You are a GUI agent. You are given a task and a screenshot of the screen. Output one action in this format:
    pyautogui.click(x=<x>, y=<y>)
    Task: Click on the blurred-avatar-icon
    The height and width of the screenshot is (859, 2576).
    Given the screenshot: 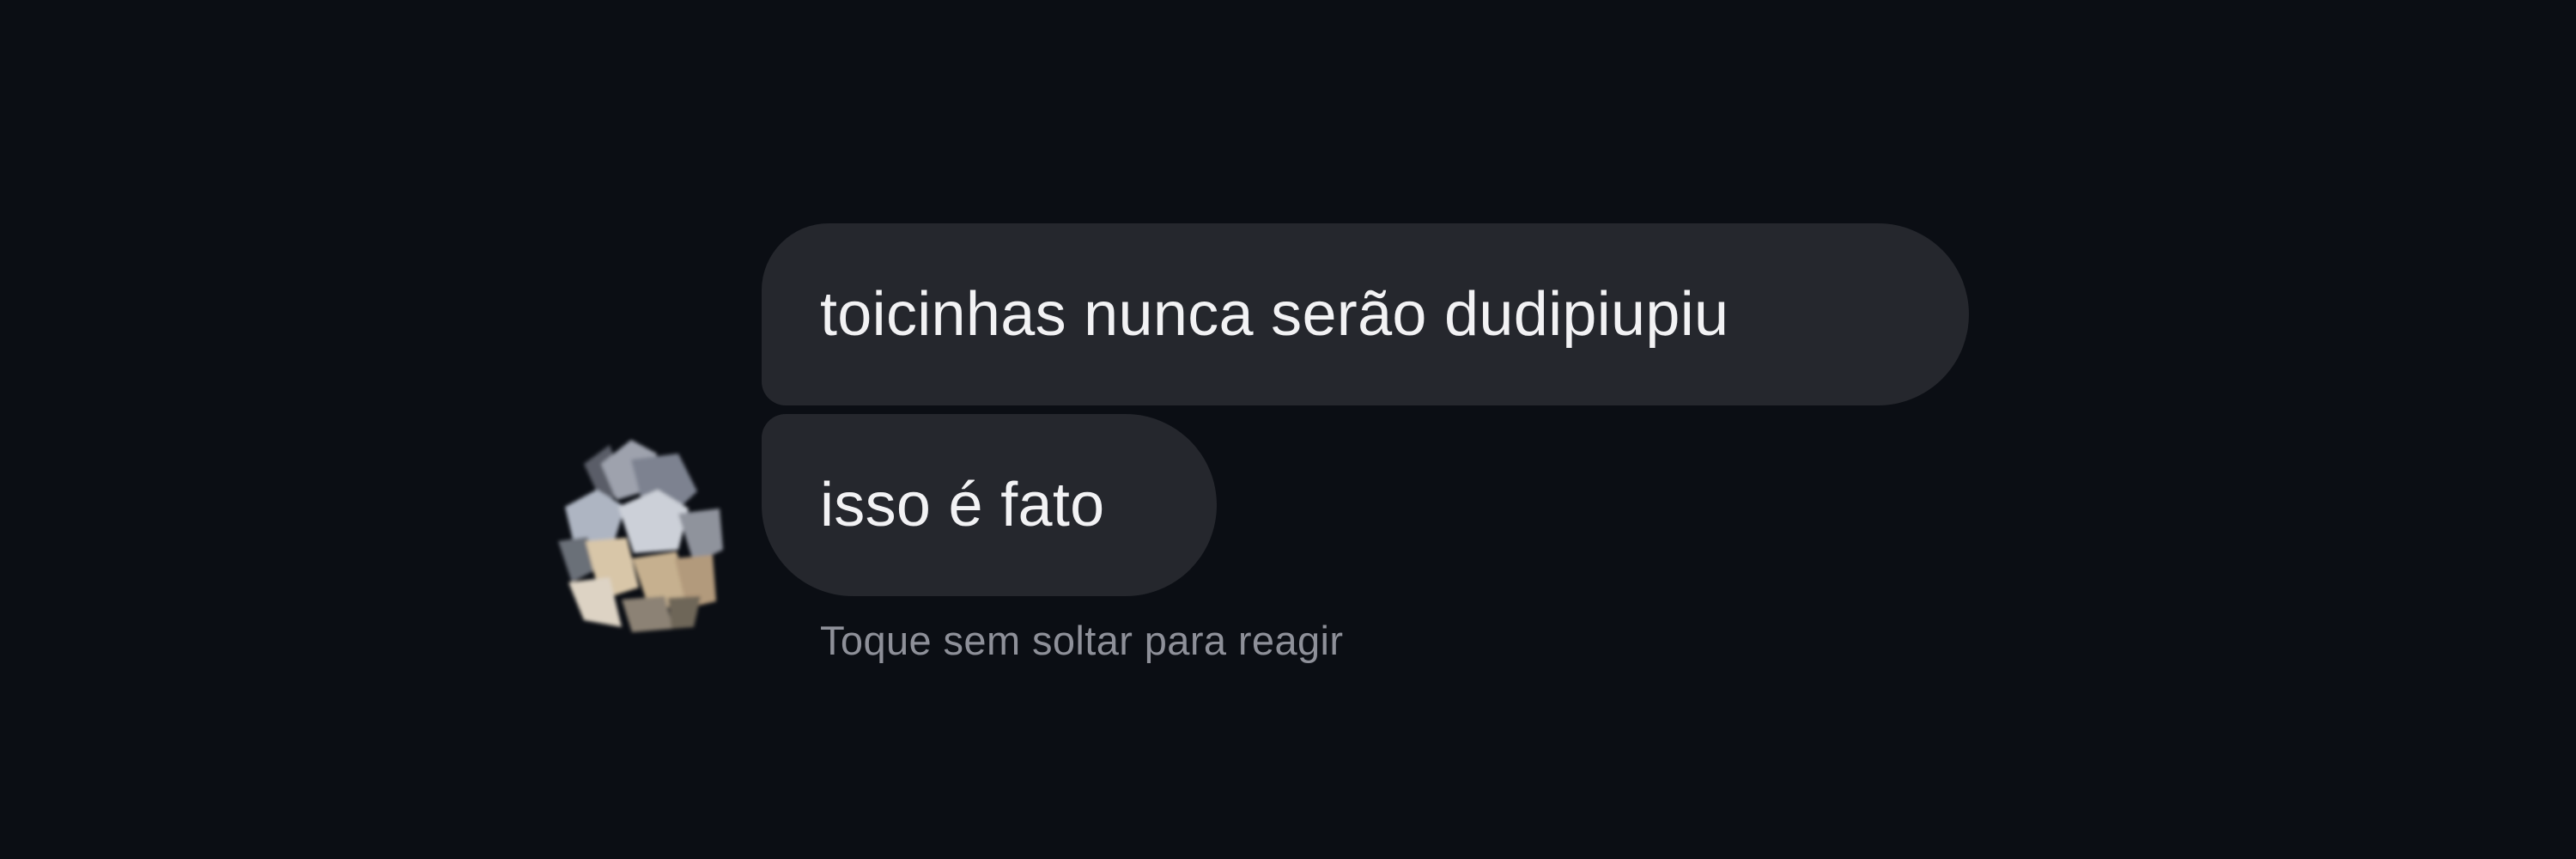 What is the action you would take?
    pyautogui.click(x=643, y=533)
    